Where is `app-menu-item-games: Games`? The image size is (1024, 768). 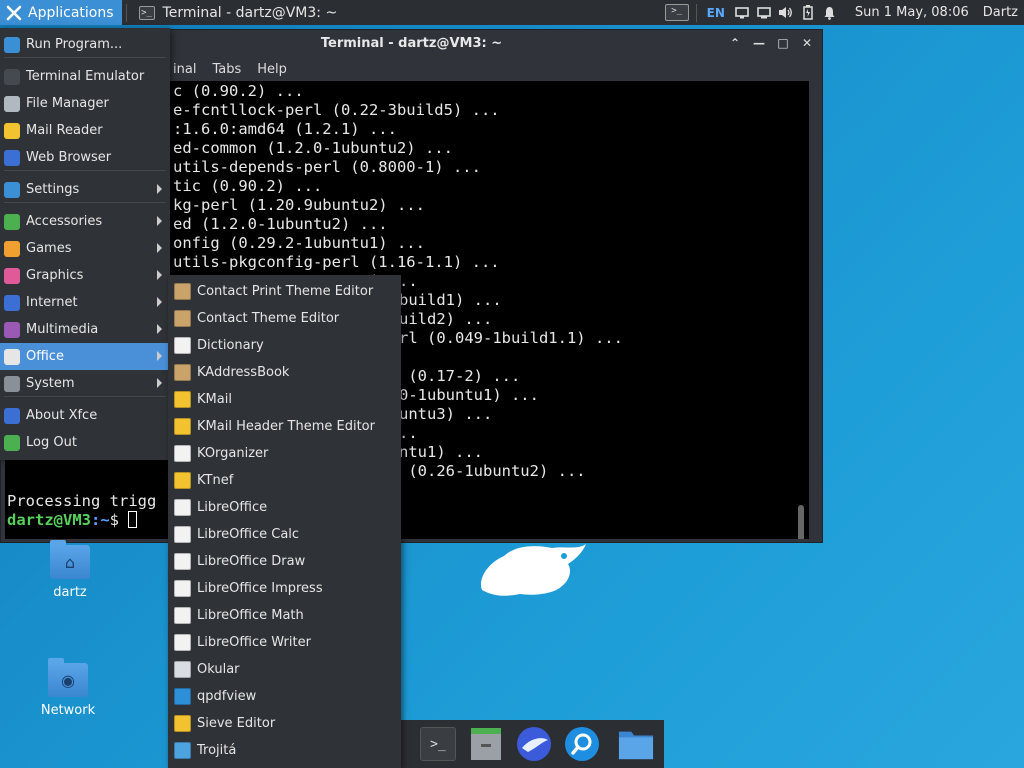
app-menu-item-games: Games is located at coordinates (85, 248).